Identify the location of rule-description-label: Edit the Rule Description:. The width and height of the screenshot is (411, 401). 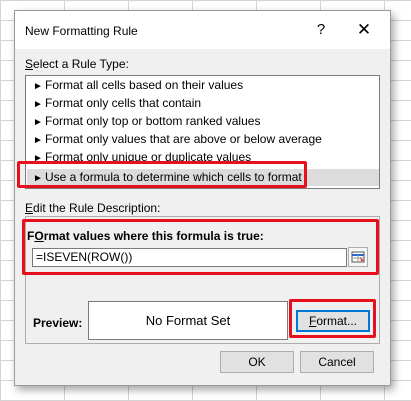
(93, 208).